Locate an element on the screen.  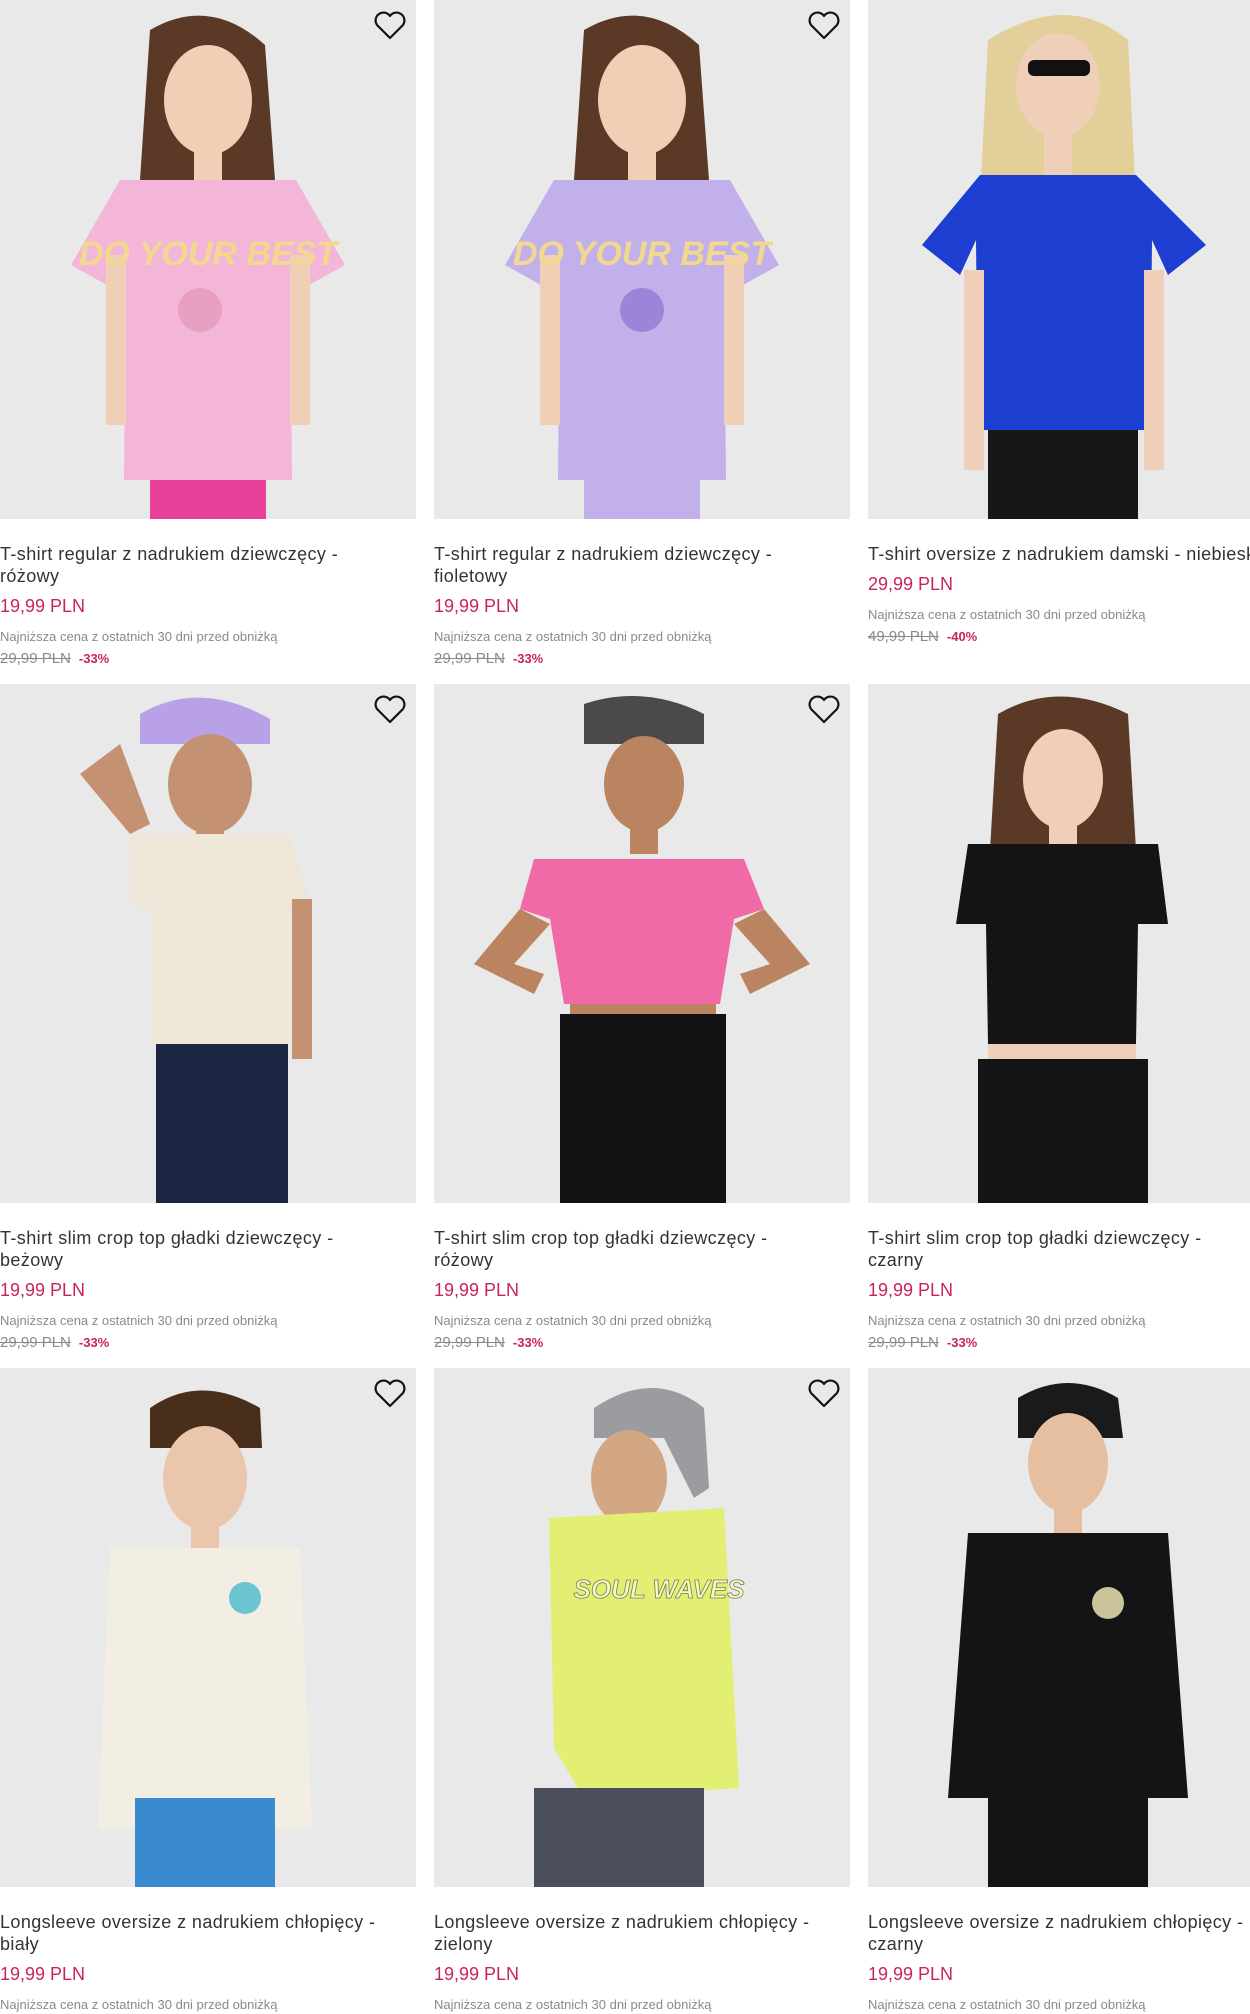
shirt-print: SOUL WAVES is located at coordinates (660, 1589).